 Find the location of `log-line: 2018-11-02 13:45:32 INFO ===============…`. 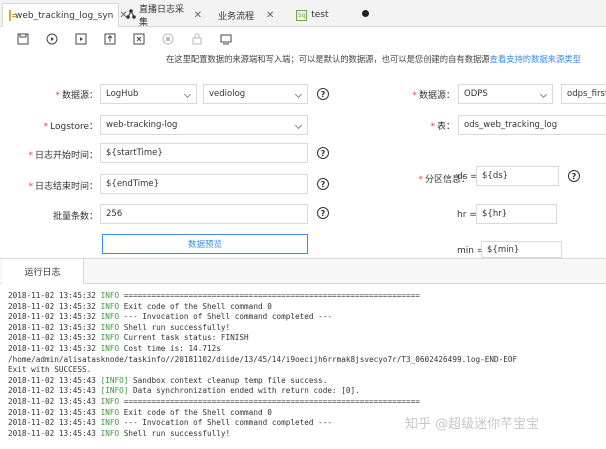

log-line: 2018-11-02 13:45:32 INFO ===============… is located at coordinates (306, 296).